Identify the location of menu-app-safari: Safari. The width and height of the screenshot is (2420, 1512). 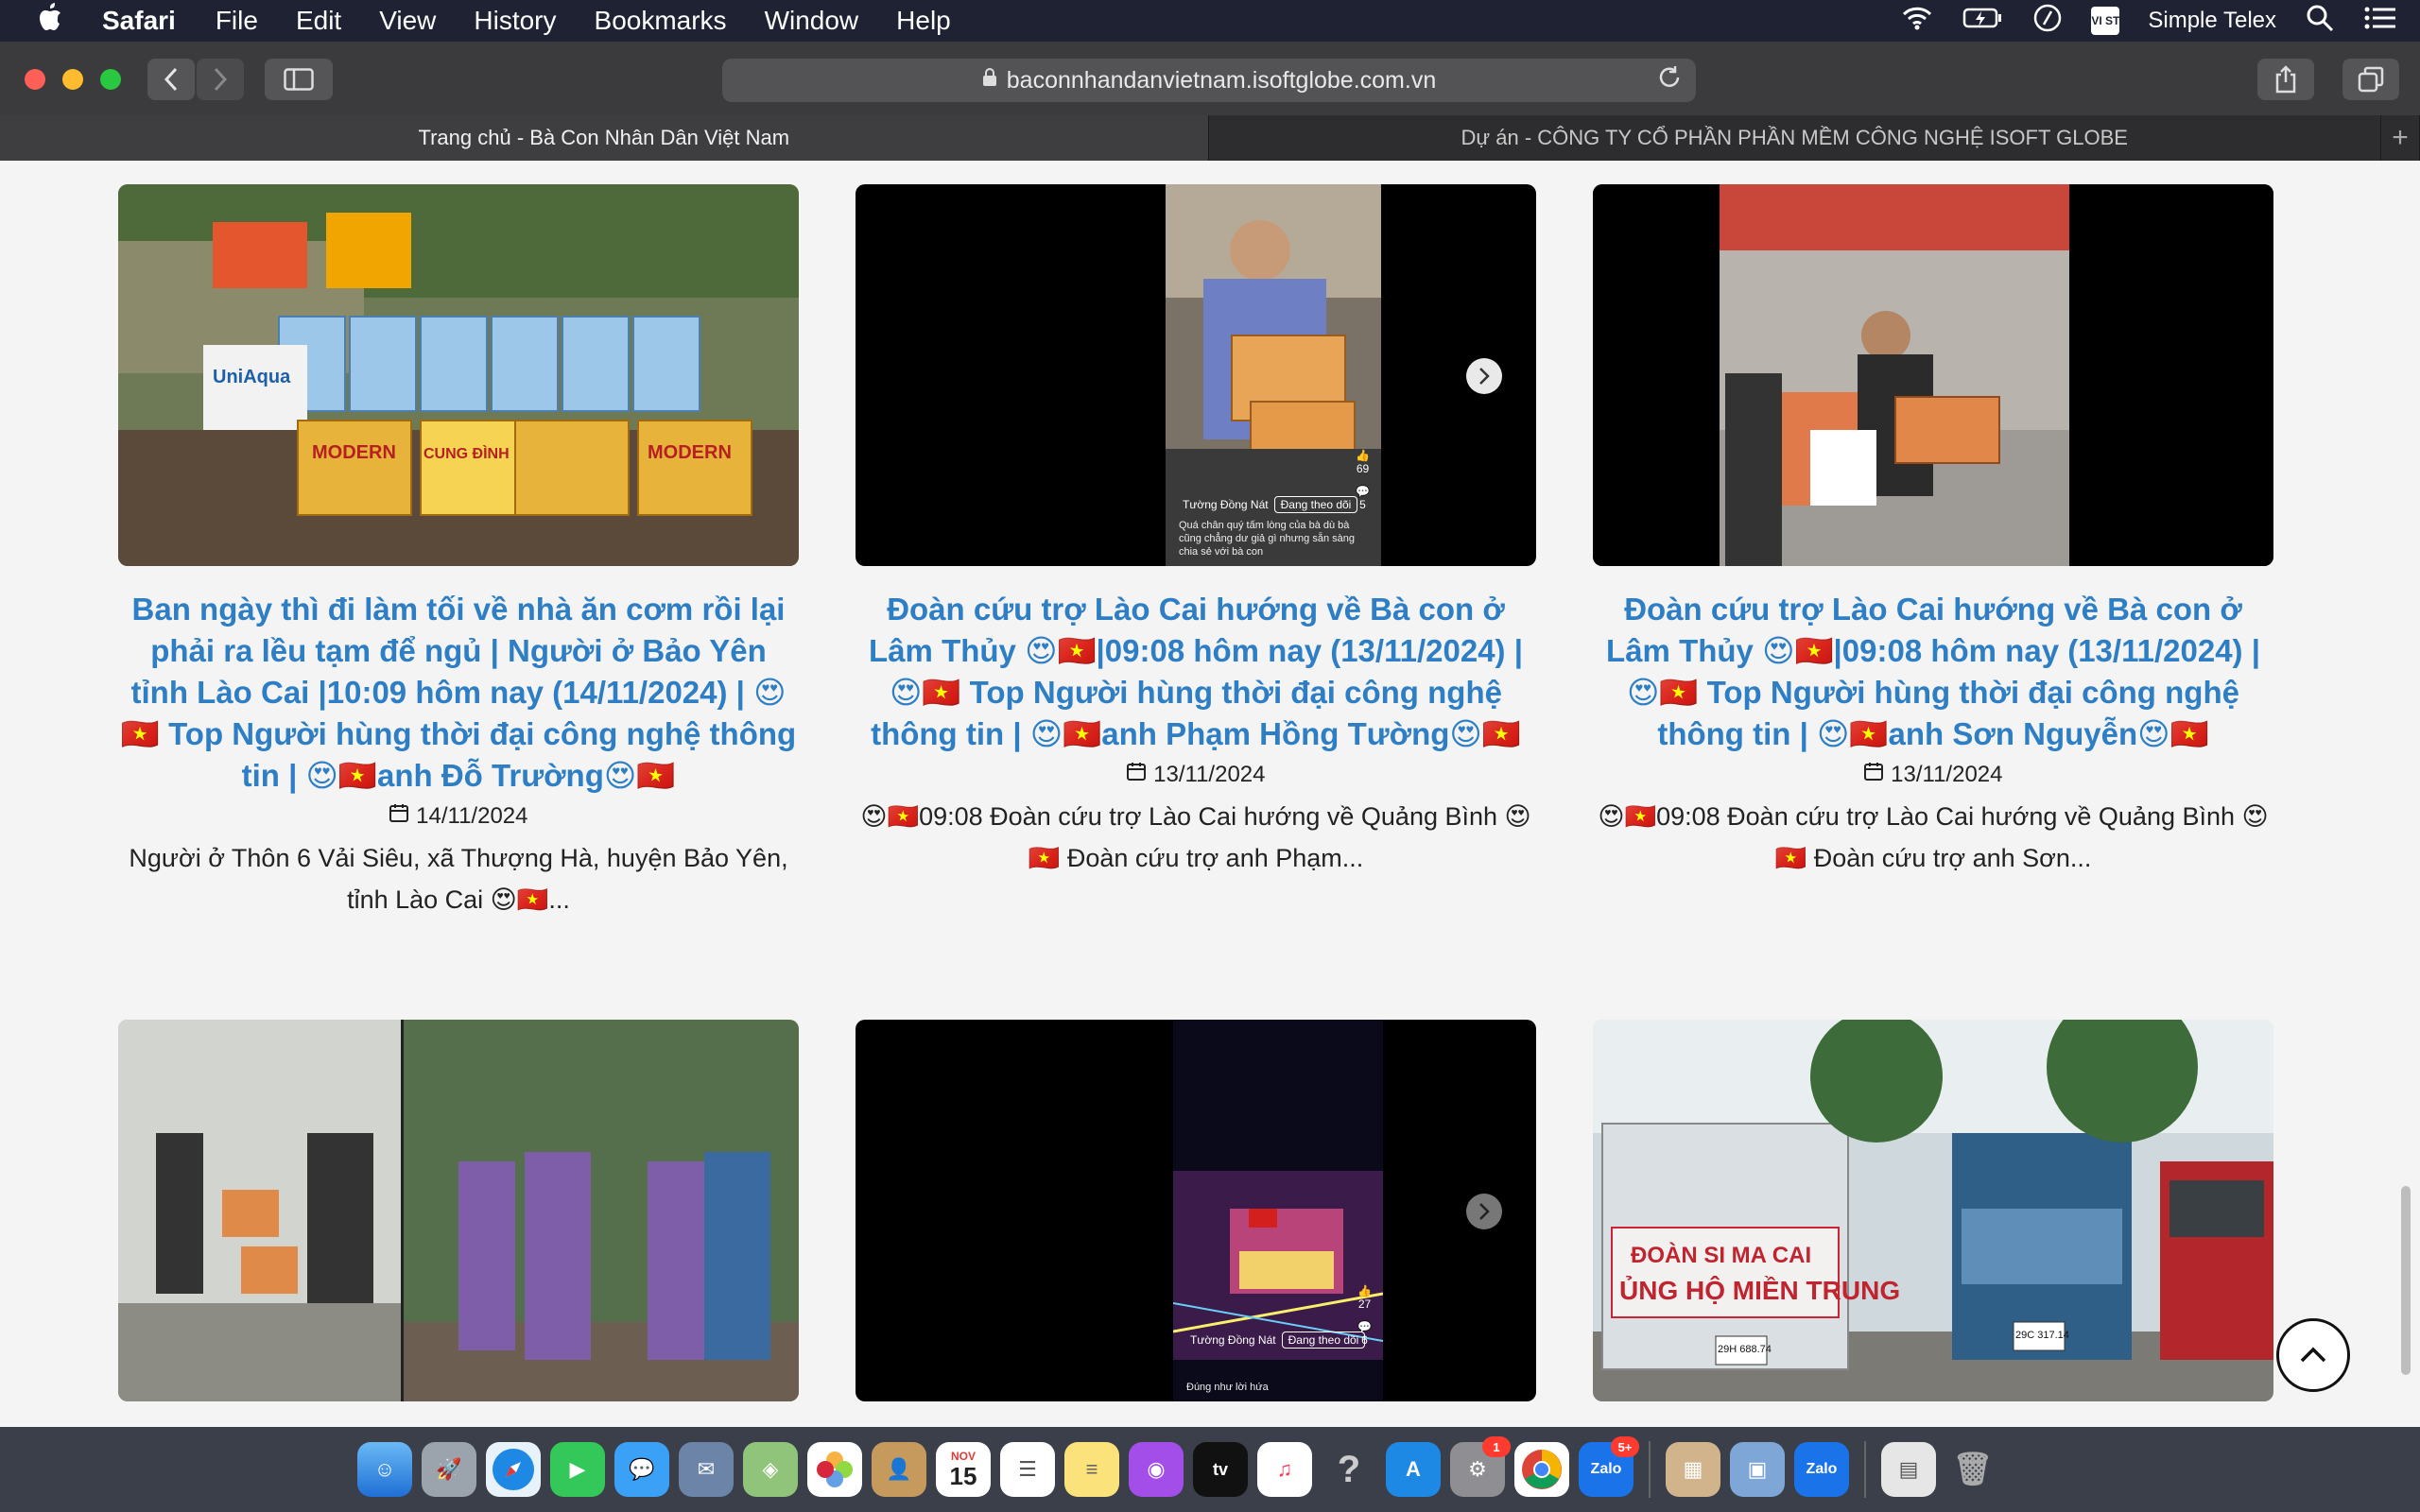
(139, 21).